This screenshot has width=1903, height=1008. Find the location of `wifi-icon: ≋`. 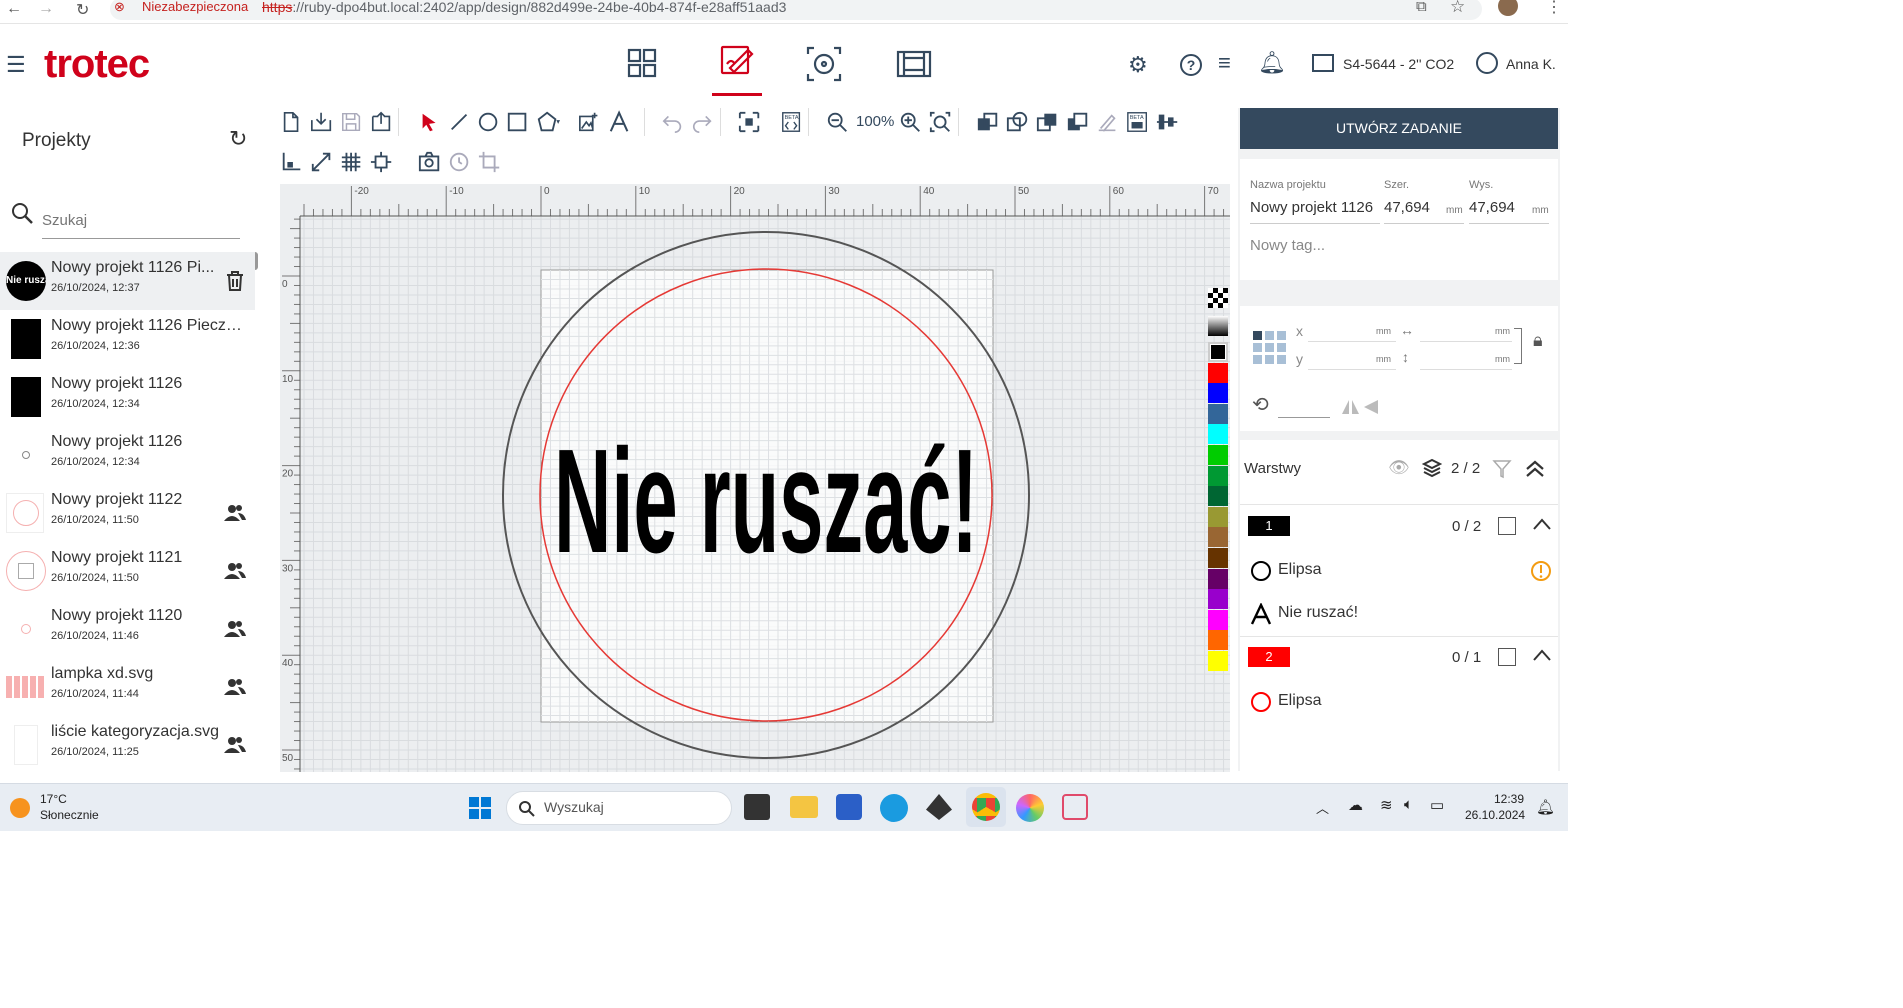

wifi-icon: ≋ is located at coordinates (1386, 805).